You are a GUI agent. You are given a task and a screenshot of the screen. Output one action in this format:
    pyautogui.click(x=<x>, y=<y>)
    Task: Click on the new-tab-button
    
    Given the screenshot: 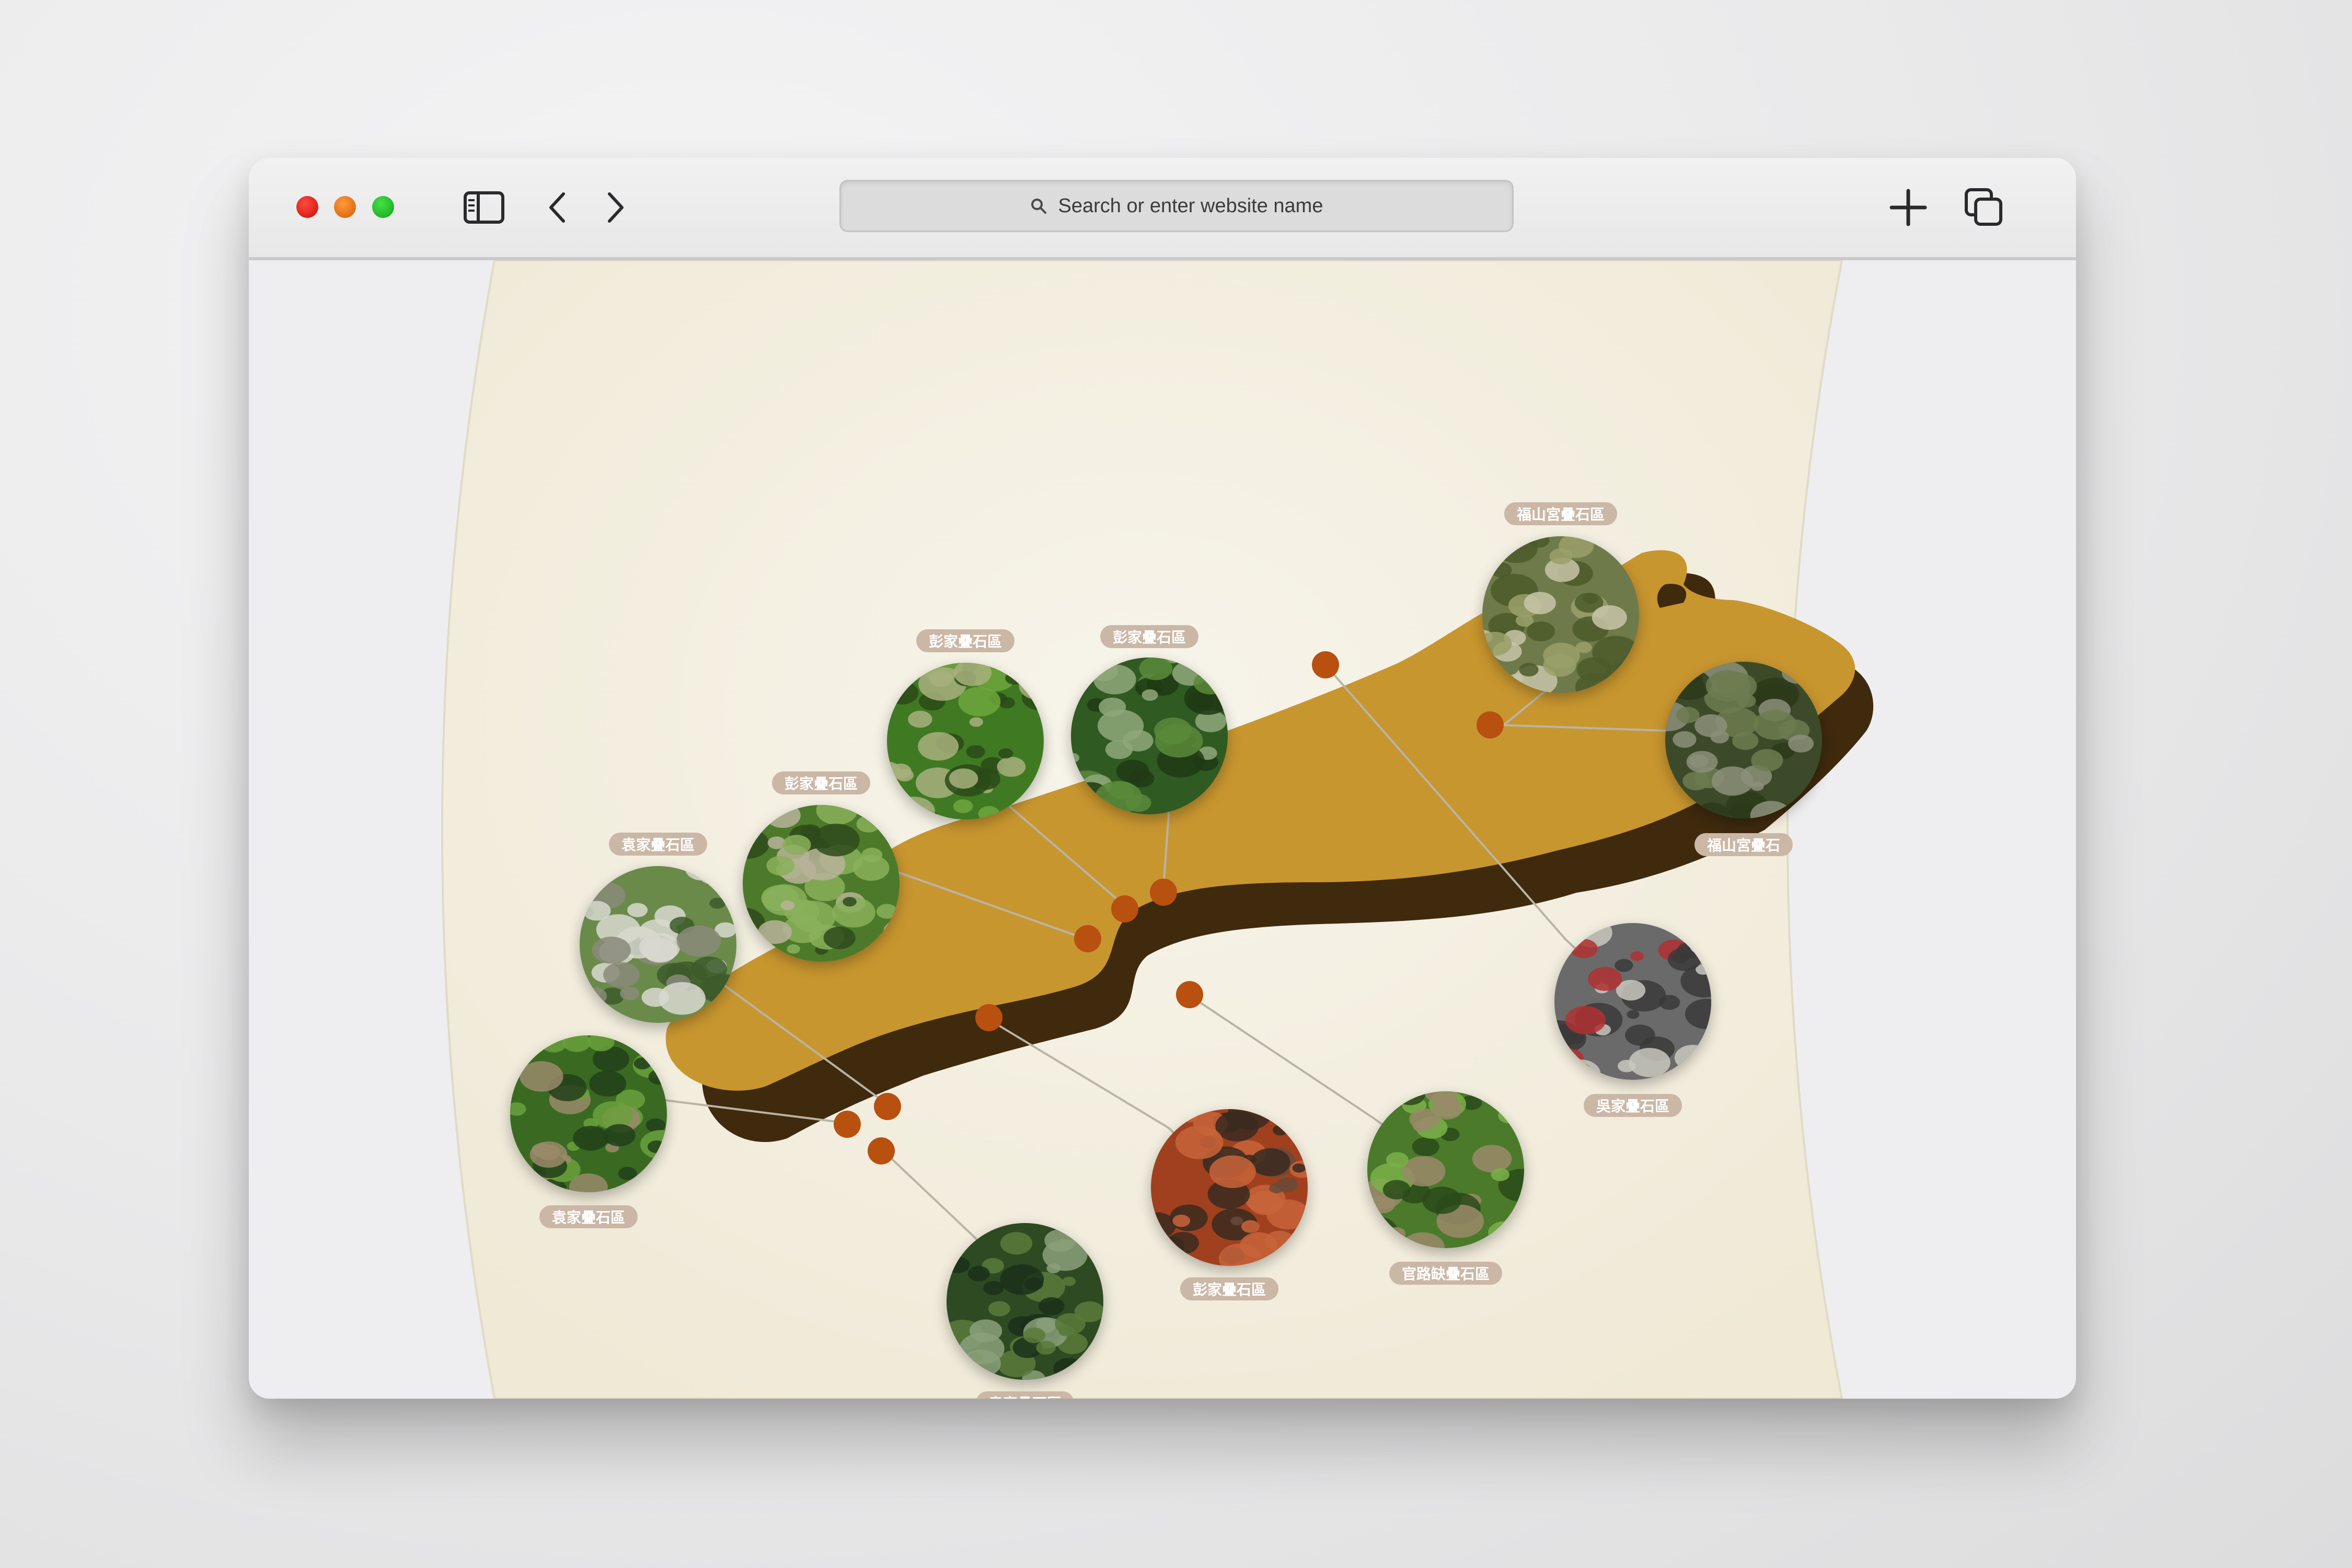 What is the action you would take?
    pyautogui.click(x=1908, y=207)
    